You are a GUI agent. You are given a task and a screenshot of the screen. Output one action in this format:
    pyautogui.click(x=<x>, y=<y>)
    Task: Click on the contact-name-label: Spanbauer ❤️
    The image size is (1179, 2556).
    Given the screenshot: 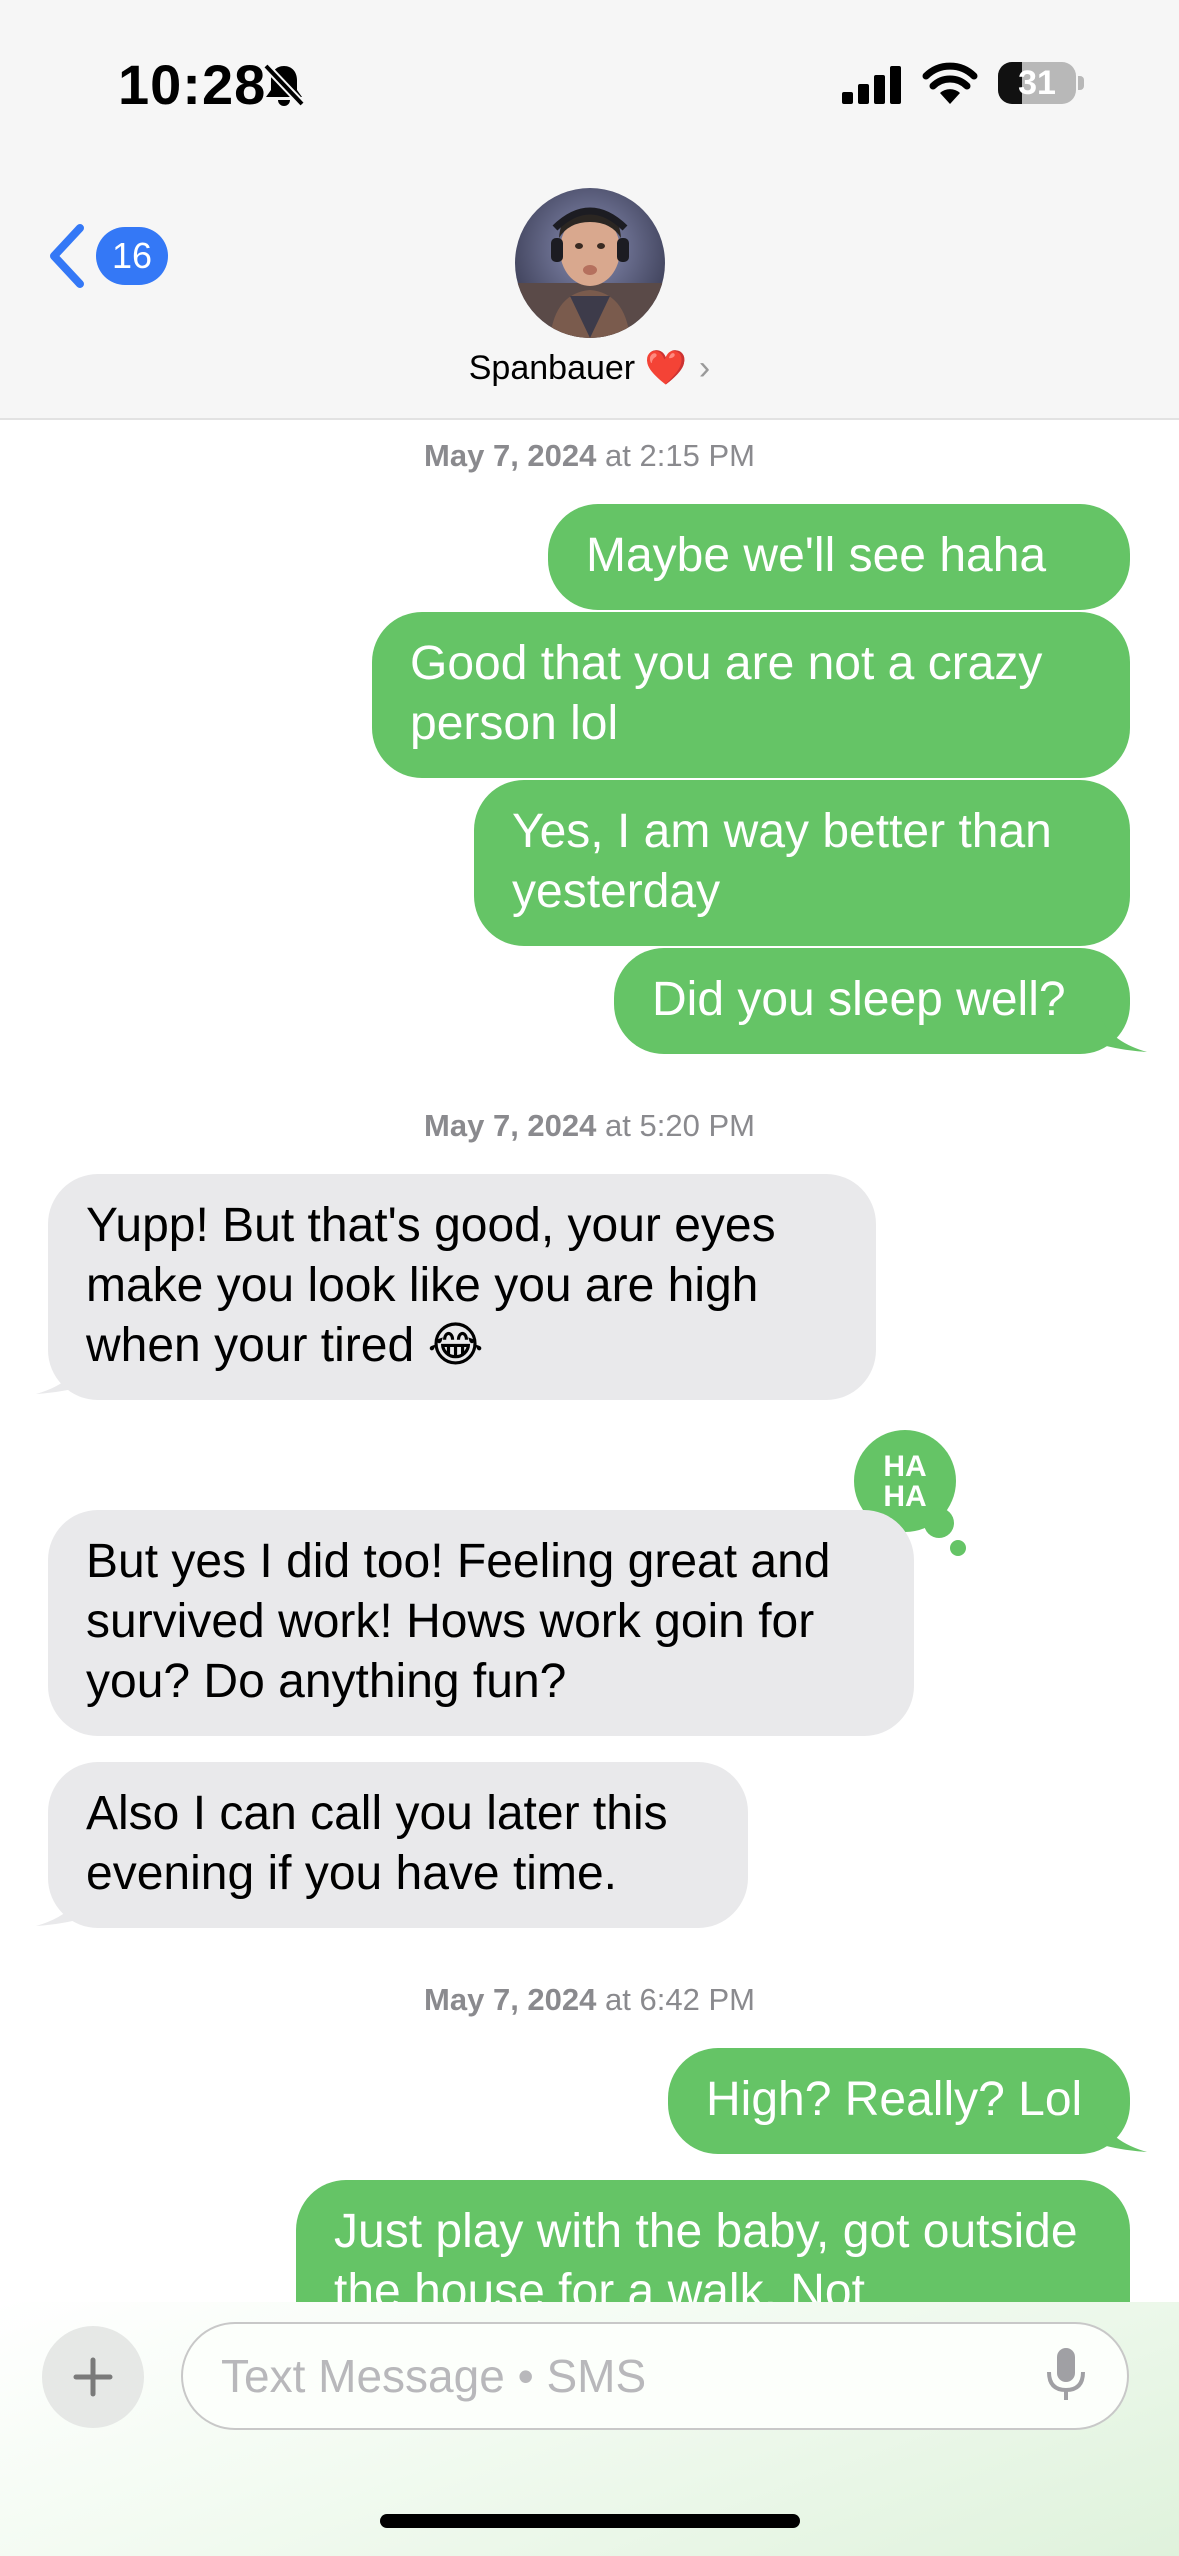 What is the action you would take?
    pyautogui.click(x=577, y=368)
    